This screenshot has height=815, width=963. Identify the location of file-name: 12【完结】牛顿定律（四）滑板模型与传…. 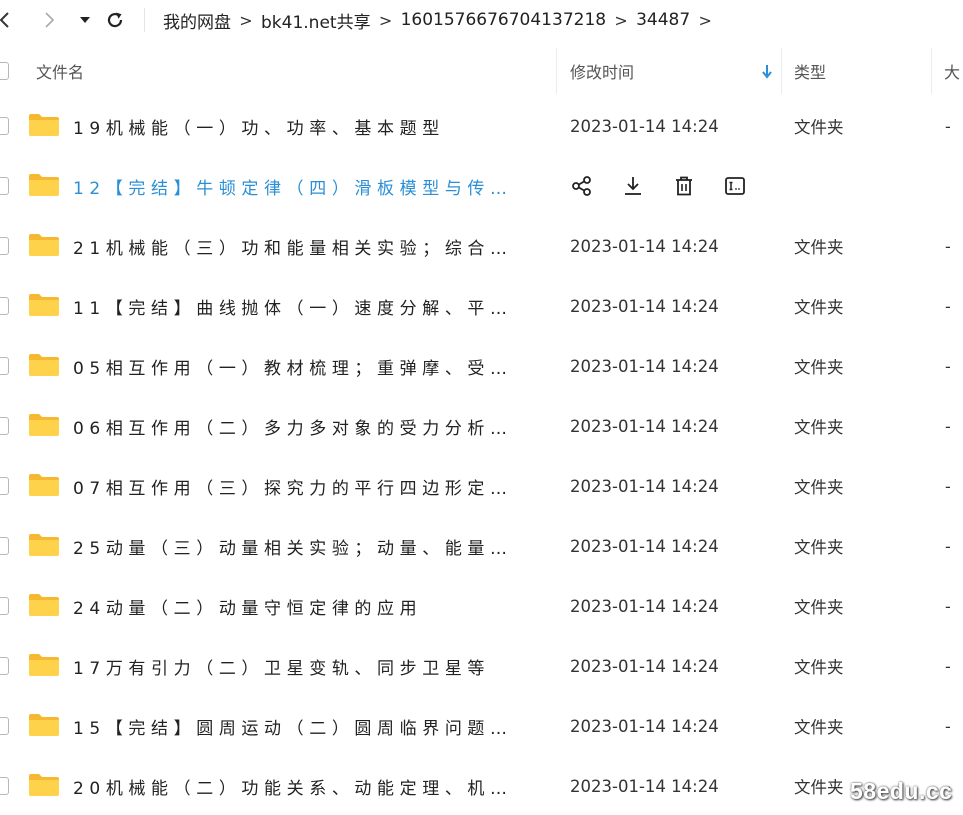
(304, 186).